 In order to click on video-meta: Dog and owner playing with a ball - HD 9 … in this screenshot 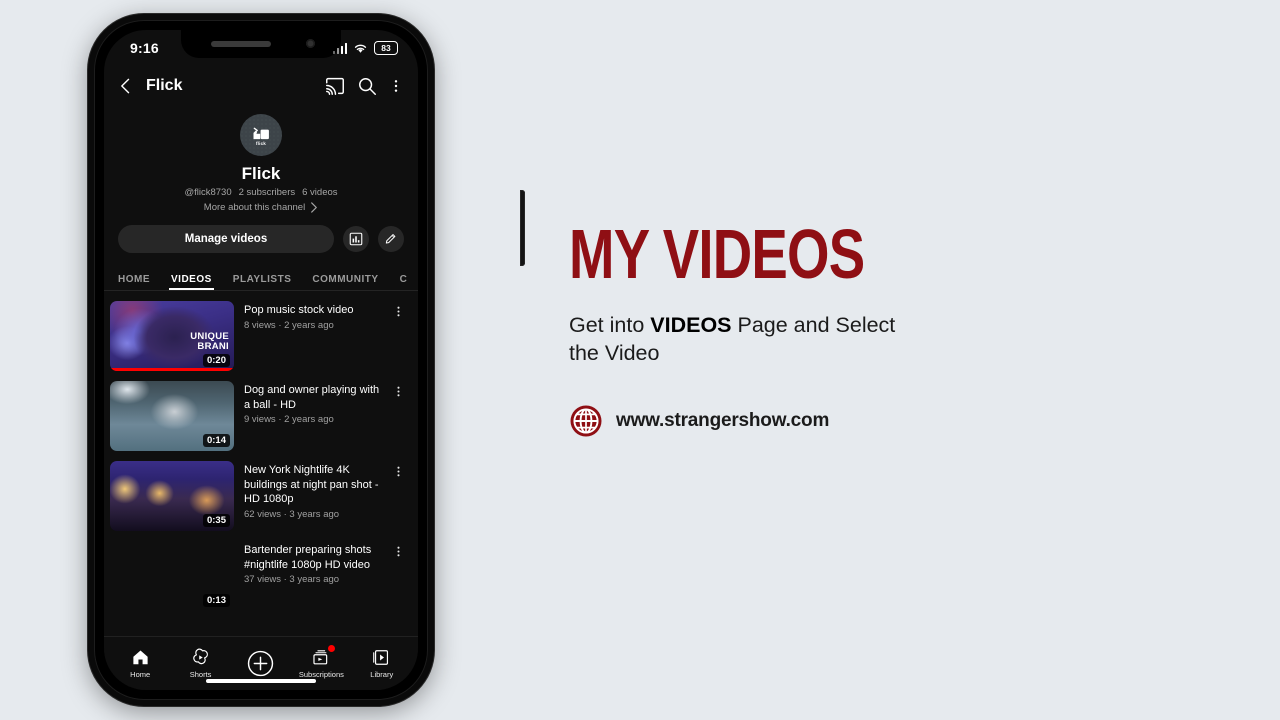, I will do `click(313, 403)`.